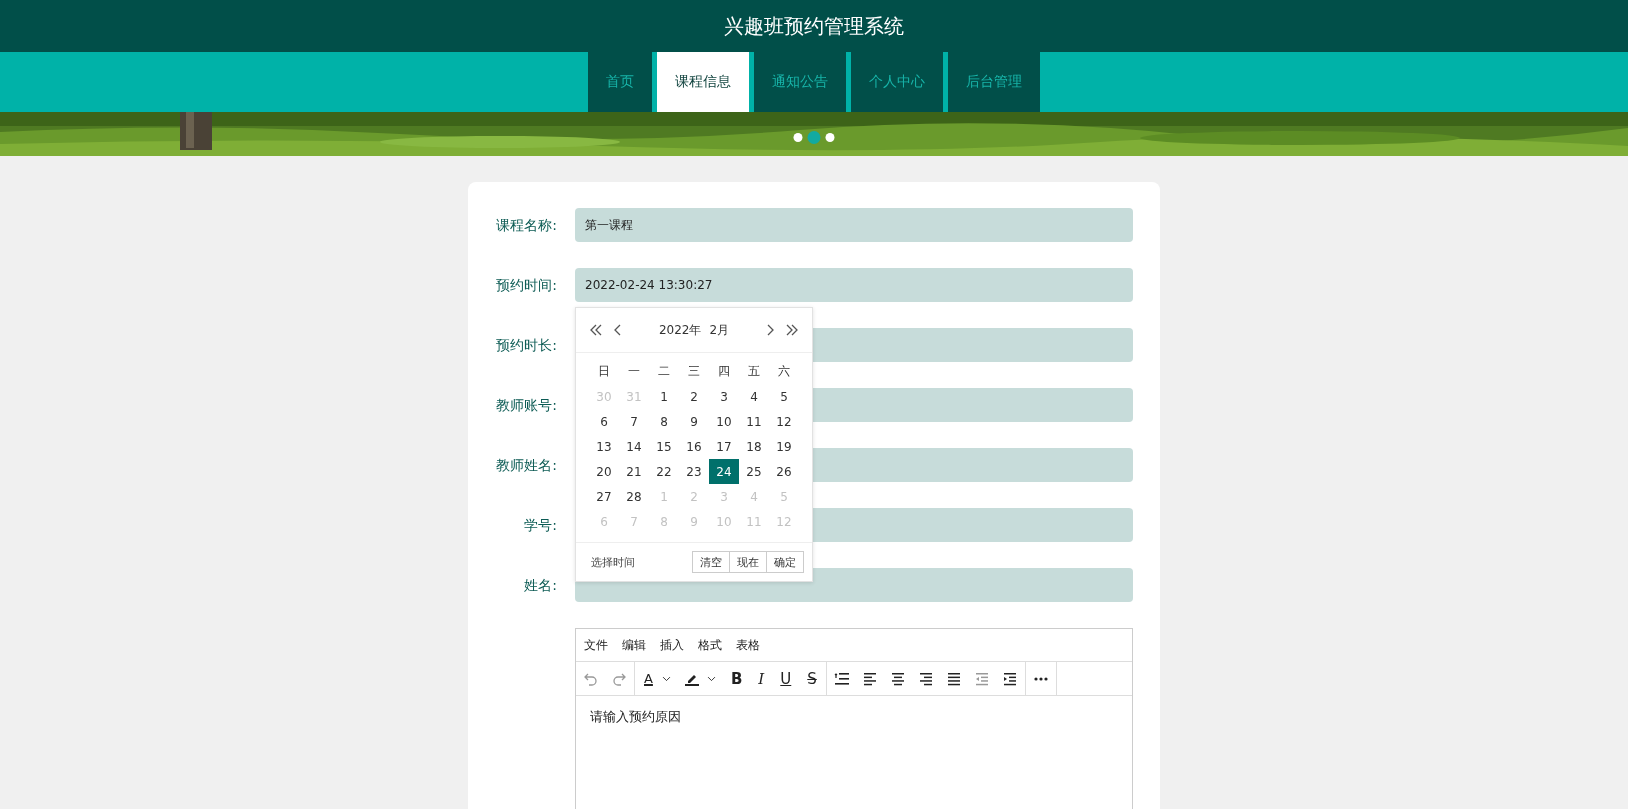 The height and width of the screenshot is (809, 1628). What do you see at coordinates (634, 496) in the screenshot?
I see `calendar-day: 28` at bounding box center [634, 496].